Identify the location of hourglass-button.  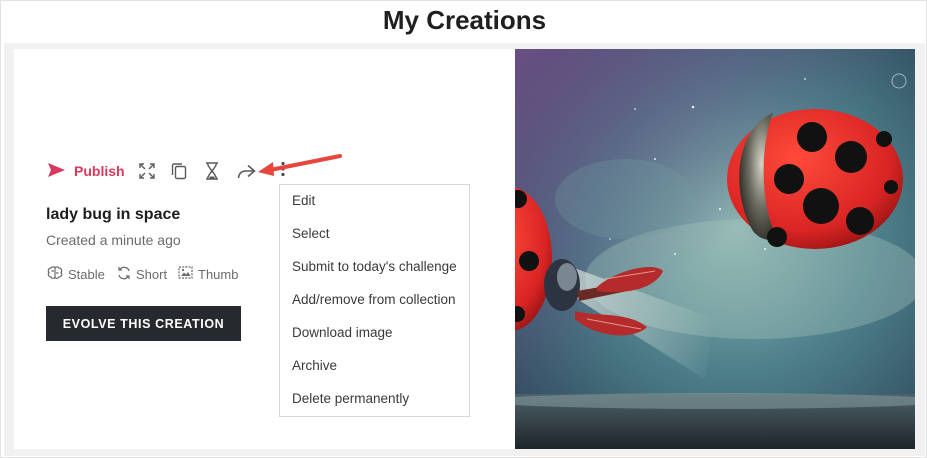
(212, 171).